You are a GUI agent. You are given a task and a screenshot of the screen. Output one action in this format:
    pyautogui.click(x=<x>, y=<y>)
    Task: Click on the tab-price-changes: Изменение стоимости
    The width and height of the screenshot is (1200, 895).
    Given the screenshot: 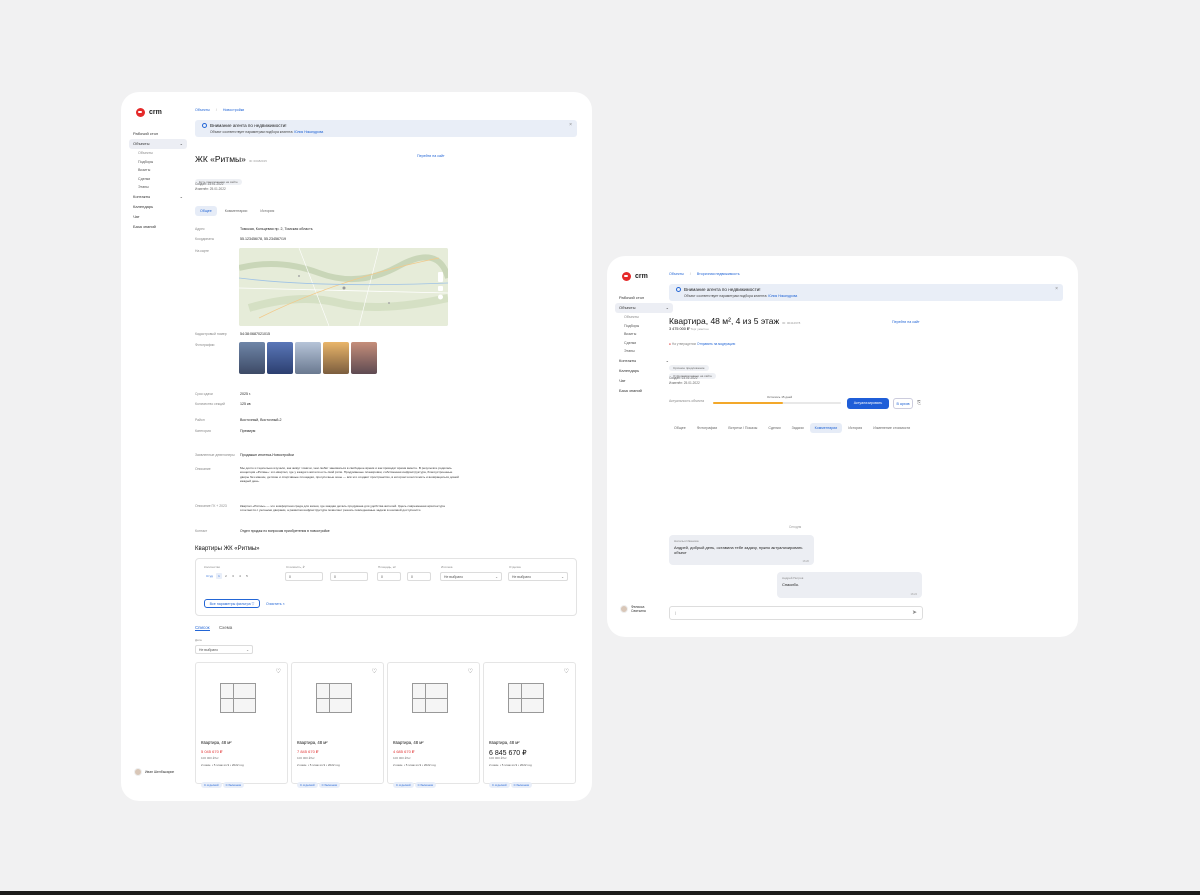 What is the action you would take?
    pyautogui.click(x=891, y=428)
    